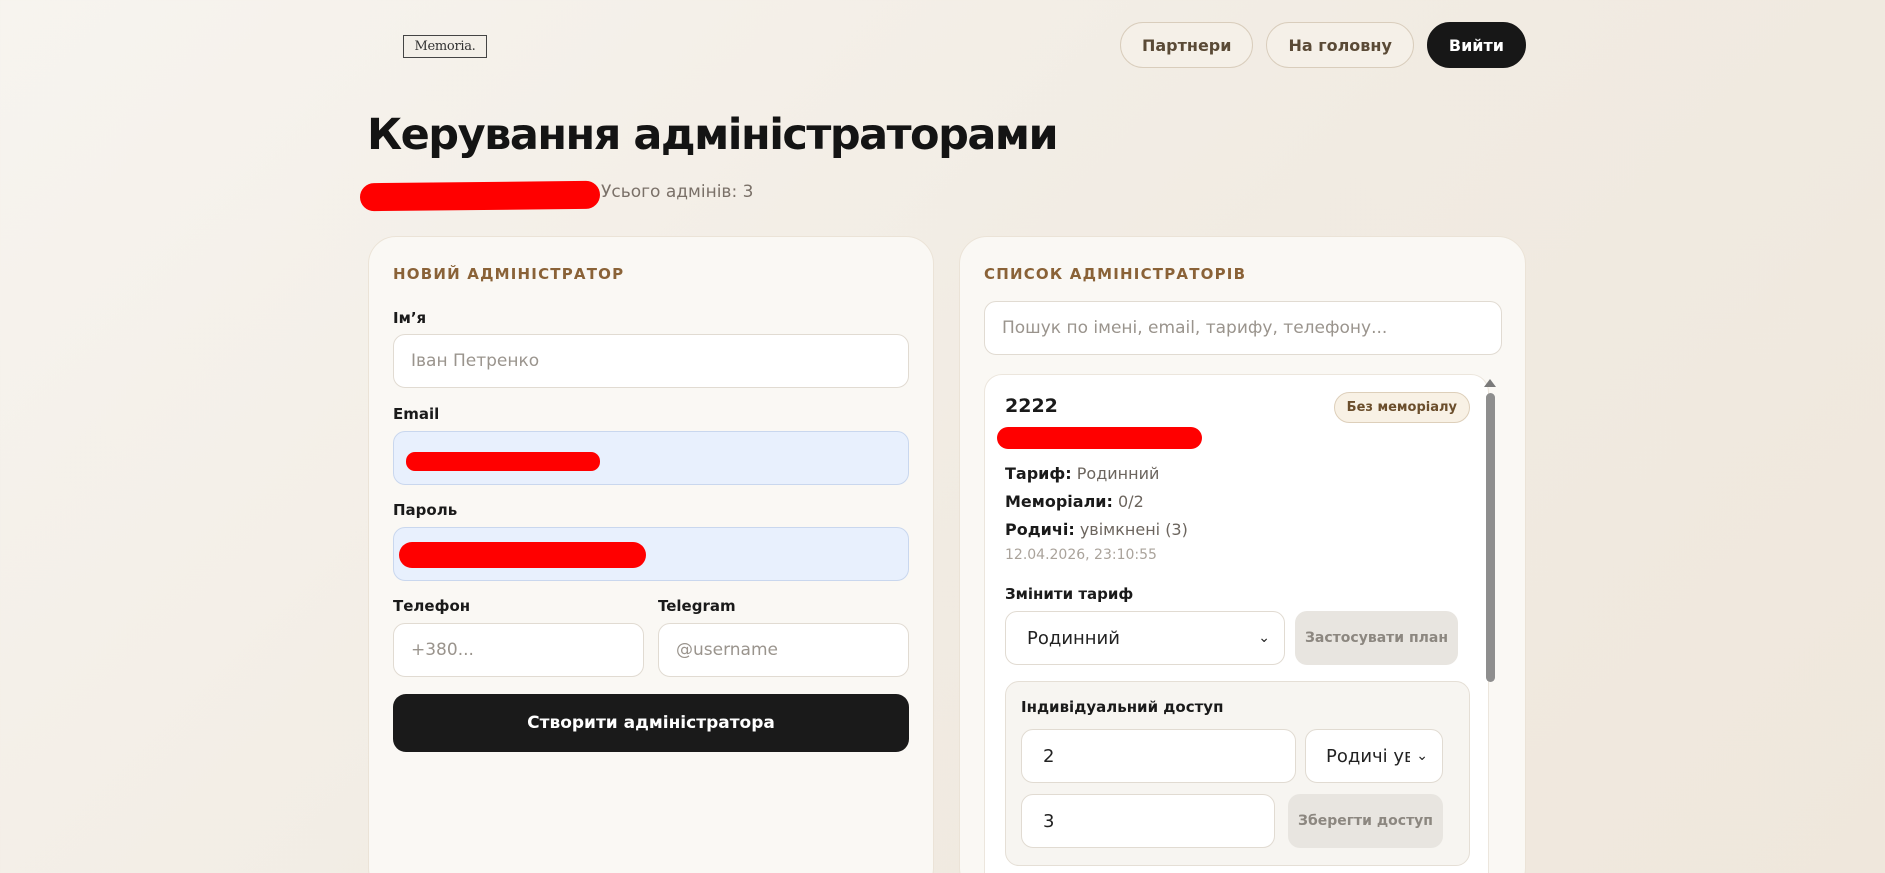 The image size is (1885, 873). I want to click on memorials-limit-value: 2, so click(1049, 756).